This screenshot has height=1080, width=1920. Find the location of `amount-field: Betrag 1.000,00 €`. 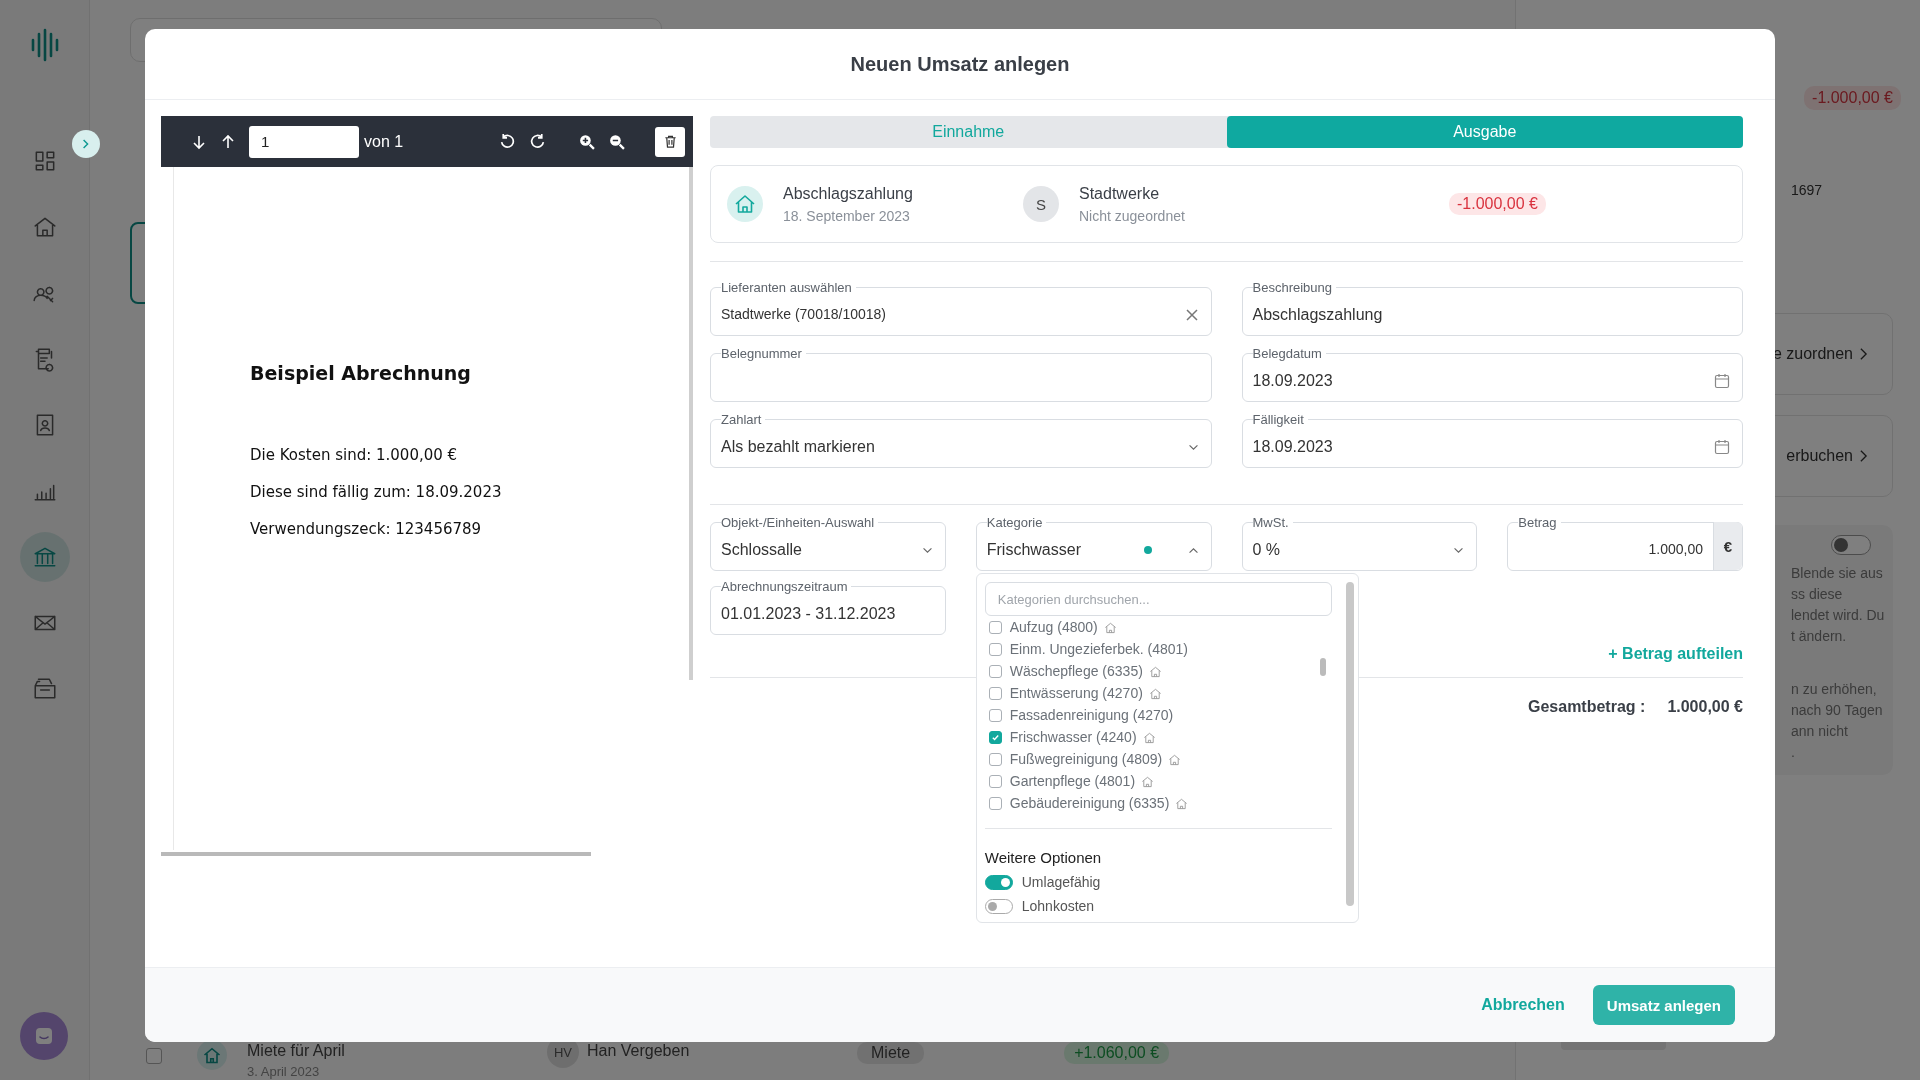

amount-field: Betrag 1.000,00 € is located at coordinates (1625, 543).